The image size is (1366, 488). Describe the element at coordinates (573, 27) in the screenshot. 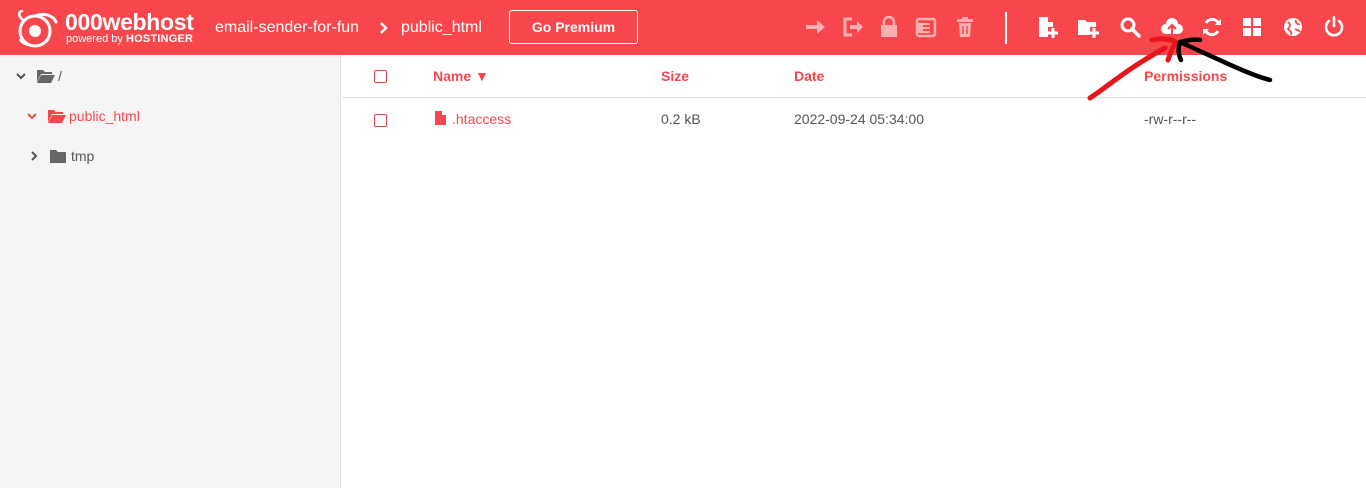

I see `go-premium-button: Go Premium` at that location.